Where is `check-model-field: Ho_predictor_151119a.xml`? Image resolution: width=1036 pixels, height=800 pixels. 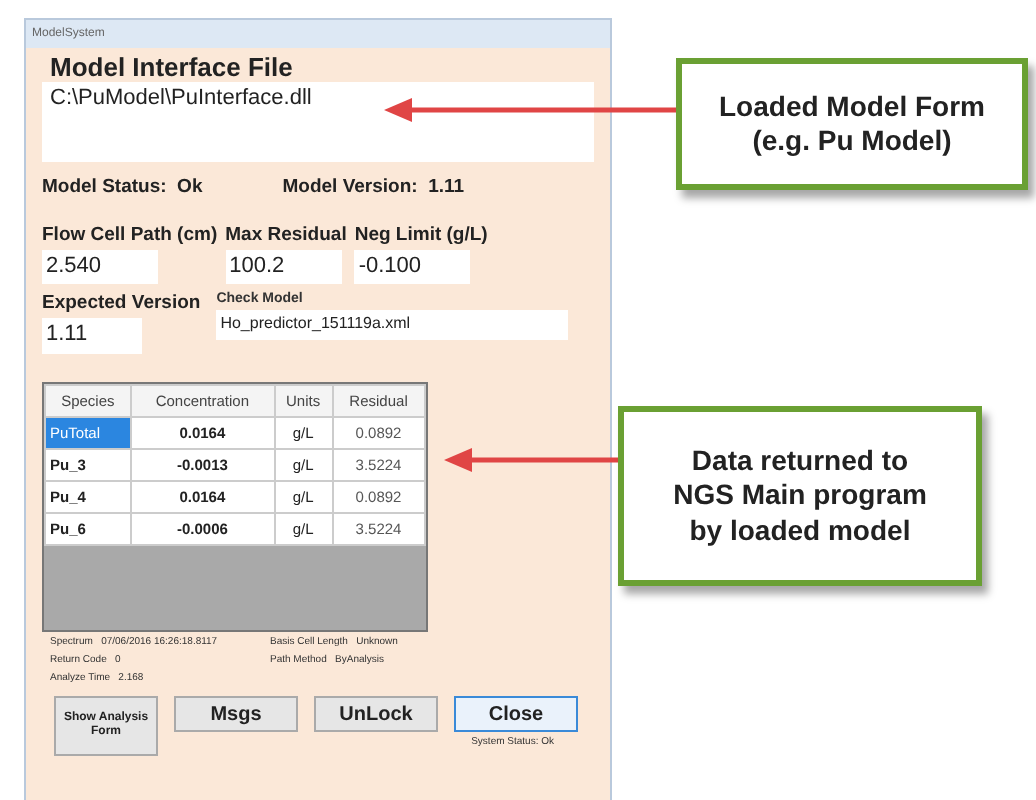 check-model-field: Ho_predictor_151119a.xml is located at coordinates (392, 325).